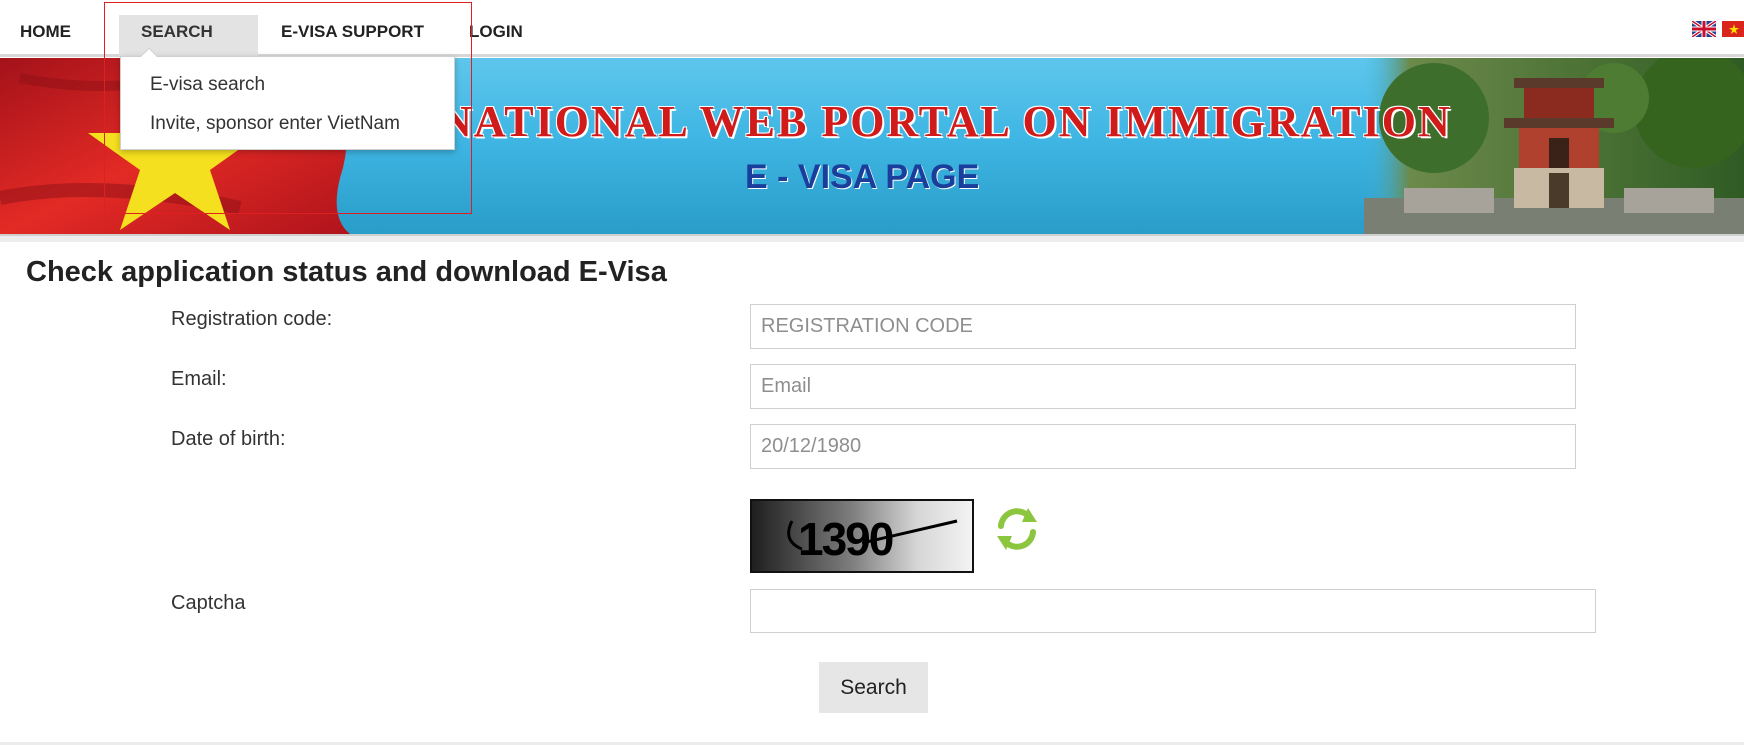 Image resolution: width=1744 pixels, height=745 pixels. What do you see at coordinates (208, 603) in the screenshot?
I see `captcha-label: Captcha` at bounding box center [208, 603].